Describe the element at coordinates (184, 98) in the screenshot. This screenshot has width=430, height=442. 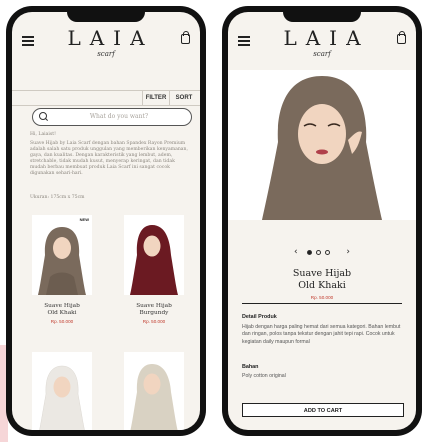
I see `sort-button: SORT` at that location.